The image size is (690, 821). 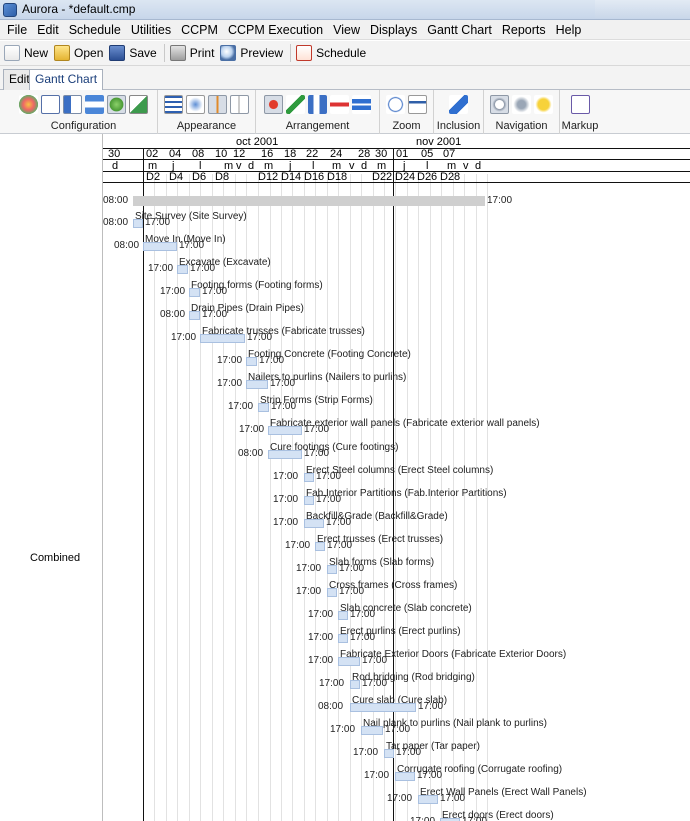 What do you see at coordinates (199, 30) in the screenshot?
I see `menu-ccpm: CCPM` at bounding box center [199, 30].